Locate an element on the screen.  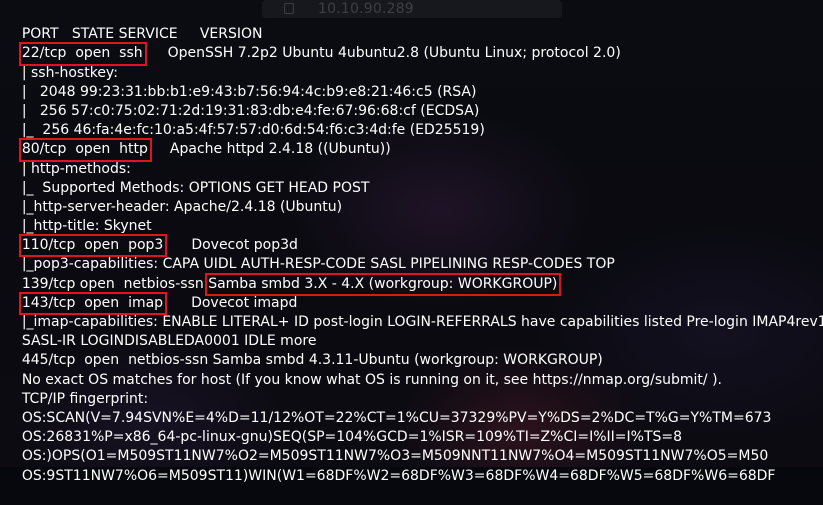
port-row-pop3: 110/tcp open pop3 Dovecot pop3d is located at coordinates (411, 237).